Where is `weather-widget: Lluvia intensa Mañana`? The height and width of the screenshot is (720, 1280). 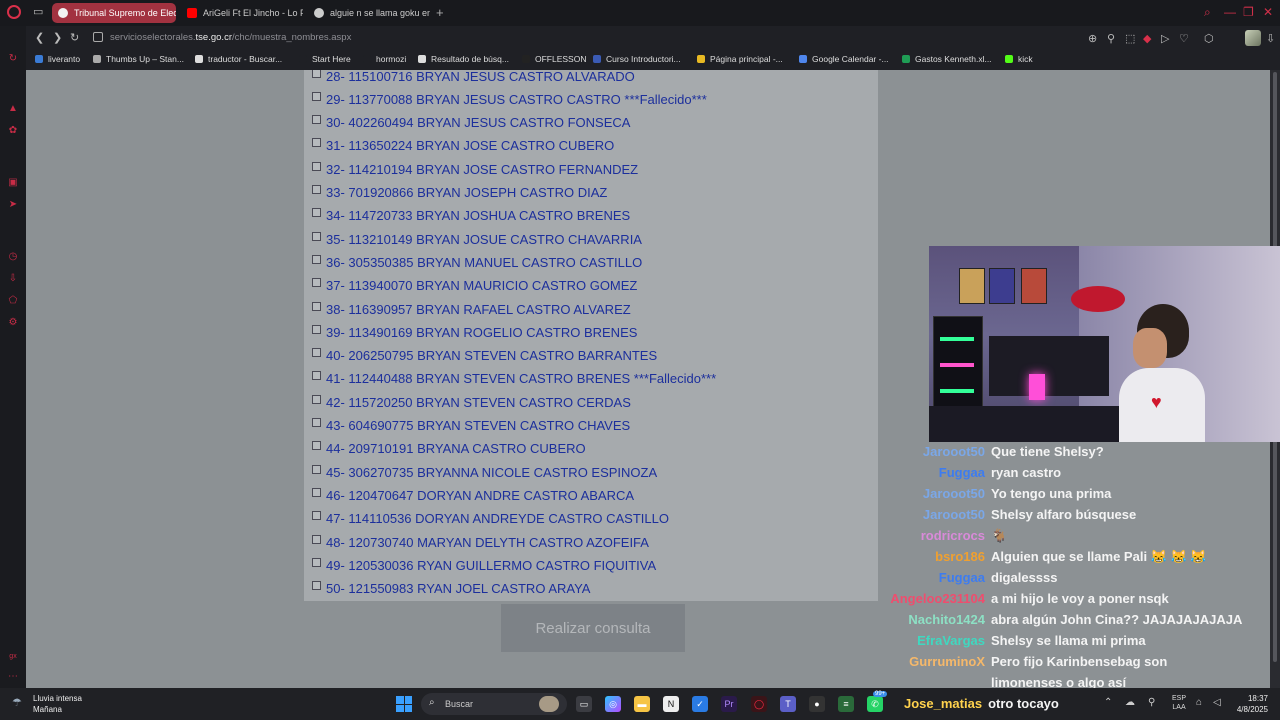 weather-widget: Lluvia intensa Mañana is located at coordinates (57, 704).